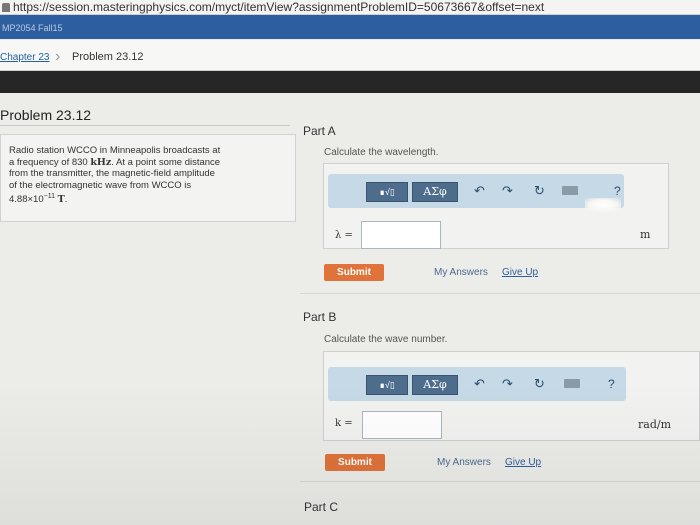 The width and height of the screenshot is (700, 525). I want to click on part-c-header: Part C, so click(321, 507).